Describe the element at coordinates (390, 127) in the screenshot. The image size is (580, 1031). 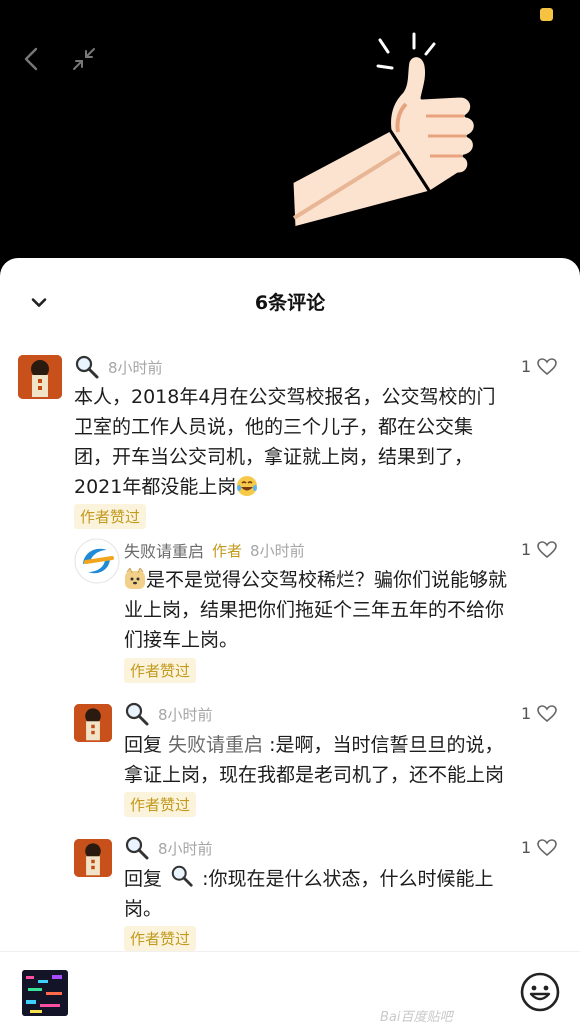
I see `thumbs-up-illustration` at that location.